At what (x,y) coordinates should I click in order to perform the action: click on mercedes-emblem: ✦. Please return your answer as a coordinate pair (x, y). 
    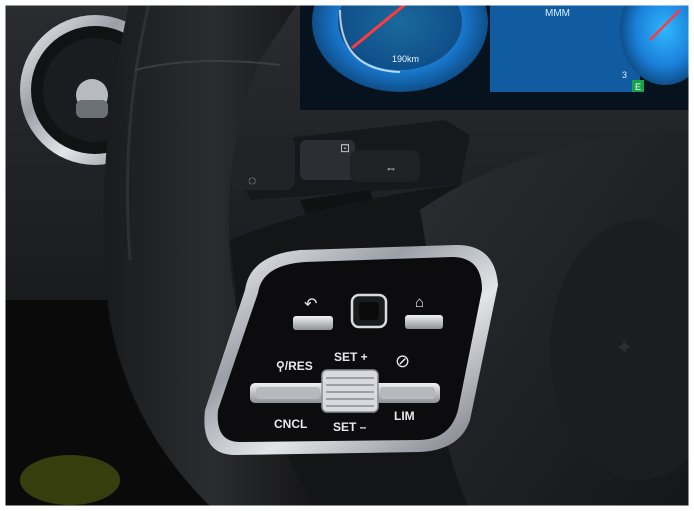
    Looking at the image, I should click on (624, 347).